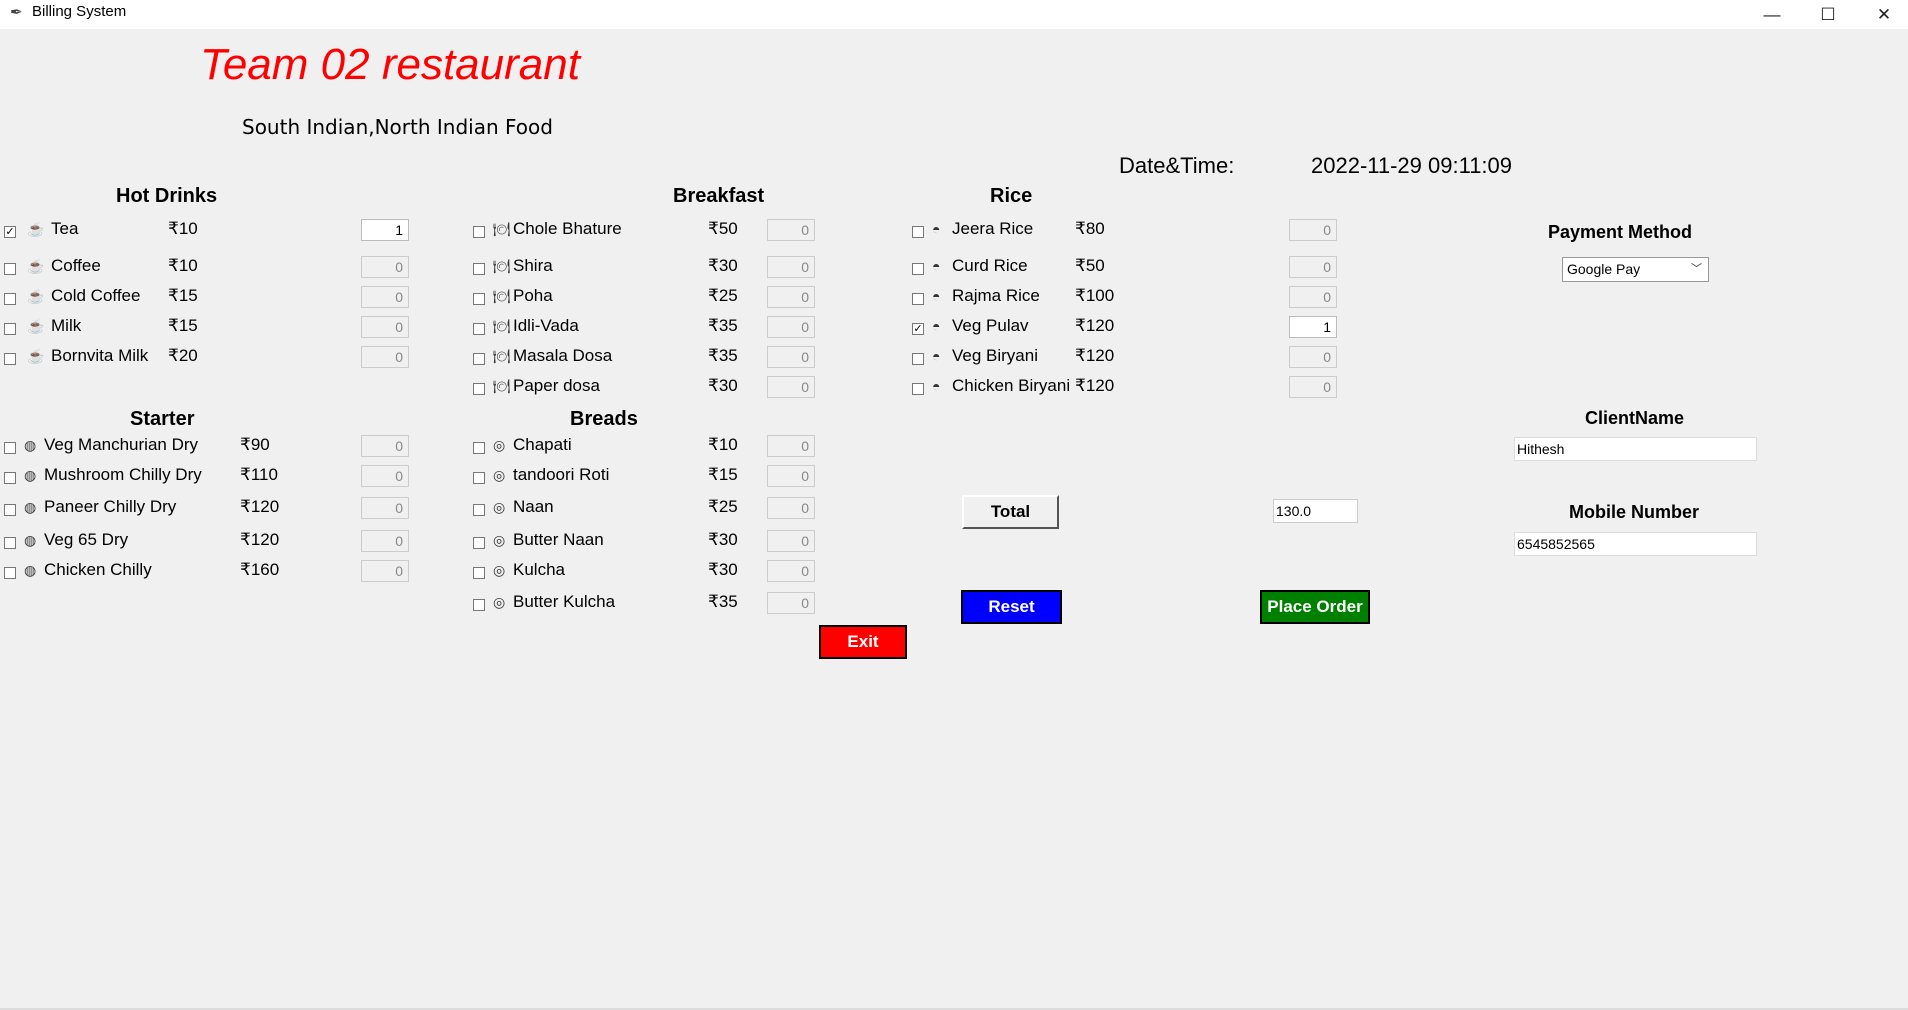  I want to click on plate-icon: 🍽, so click(502, 356).